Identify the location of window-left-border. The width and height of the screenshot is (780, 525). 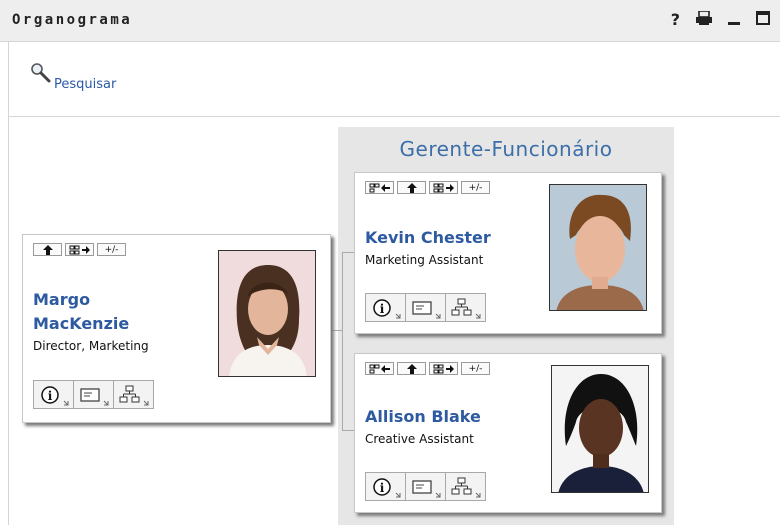
(8, 283).